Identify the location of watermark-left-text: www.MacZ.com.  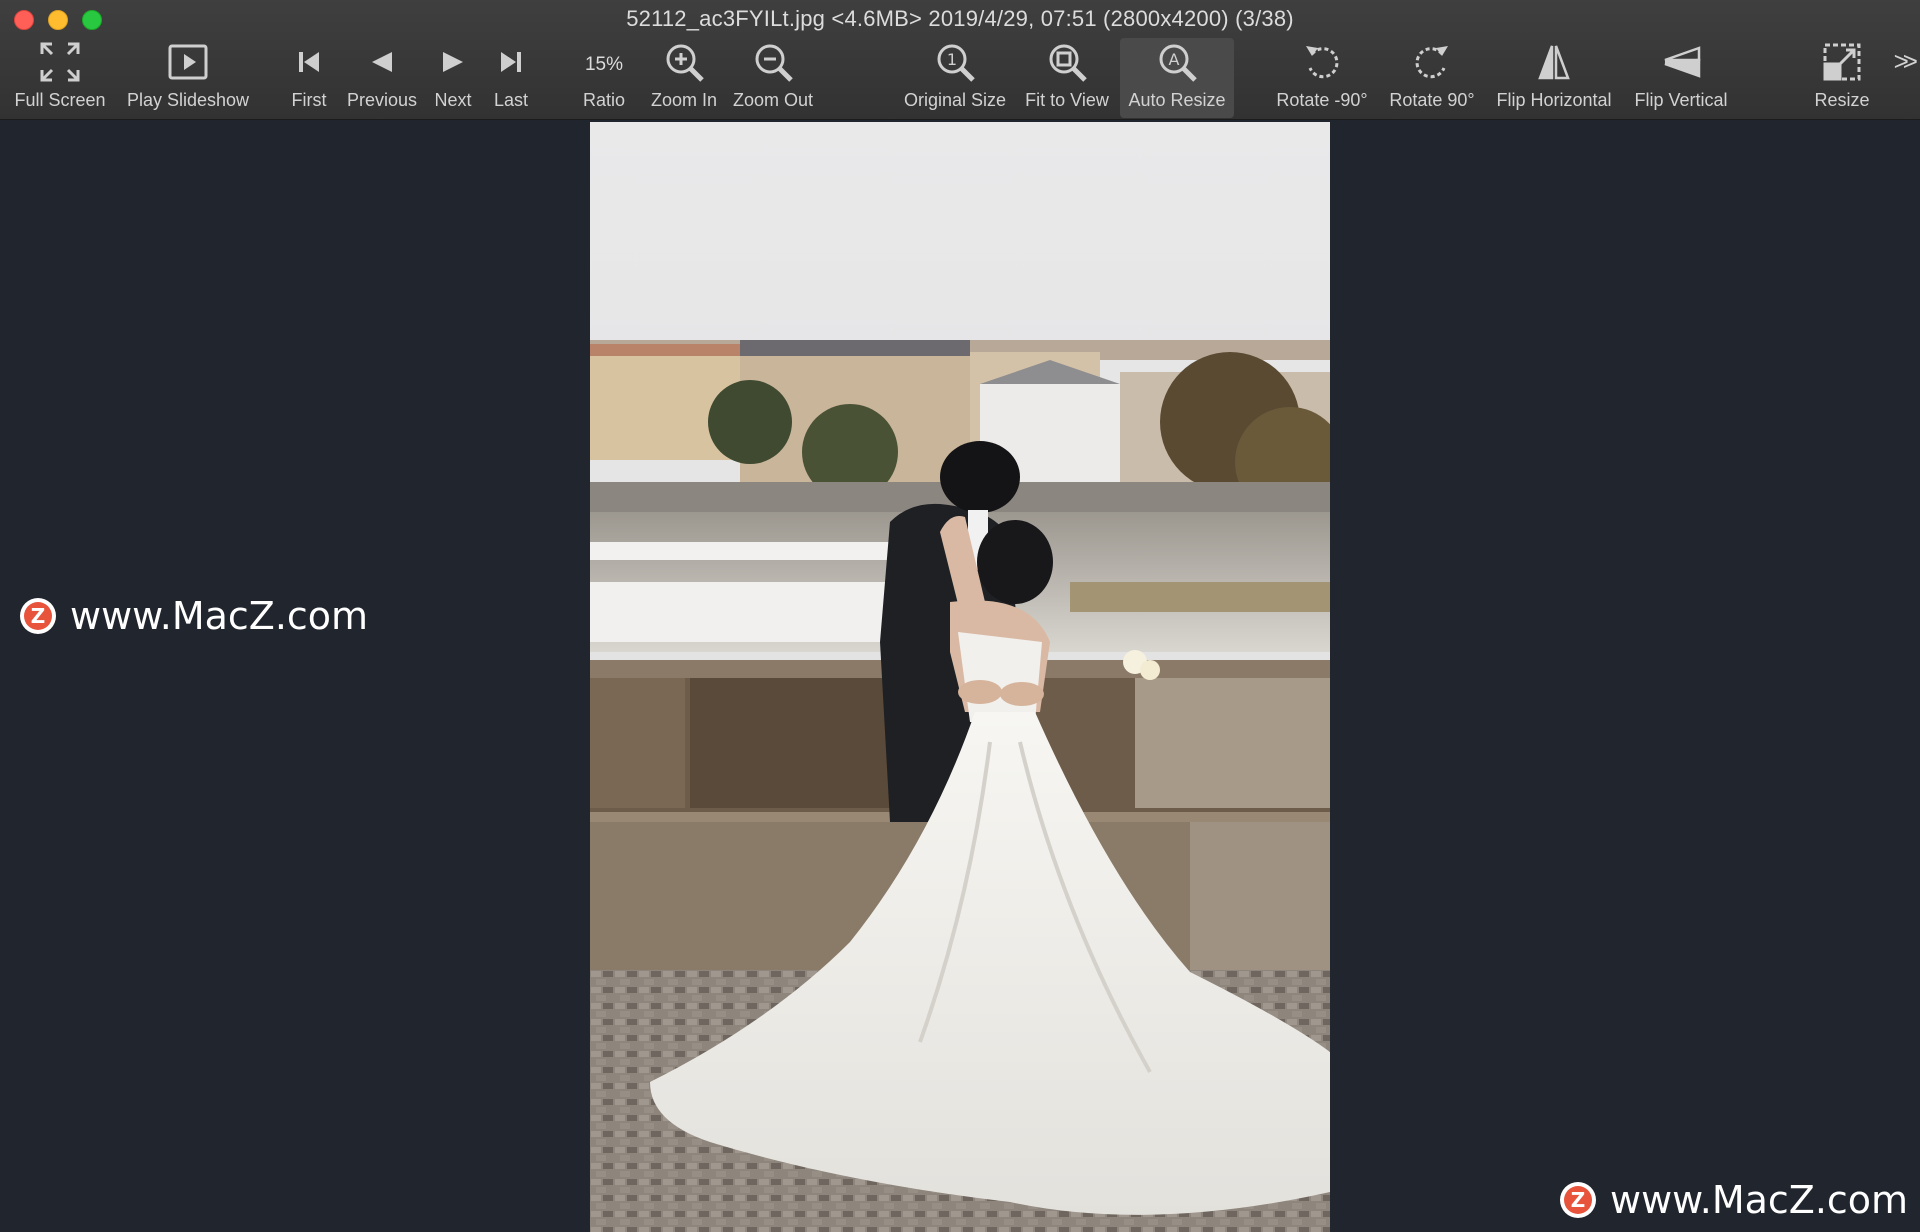
(219, 616).